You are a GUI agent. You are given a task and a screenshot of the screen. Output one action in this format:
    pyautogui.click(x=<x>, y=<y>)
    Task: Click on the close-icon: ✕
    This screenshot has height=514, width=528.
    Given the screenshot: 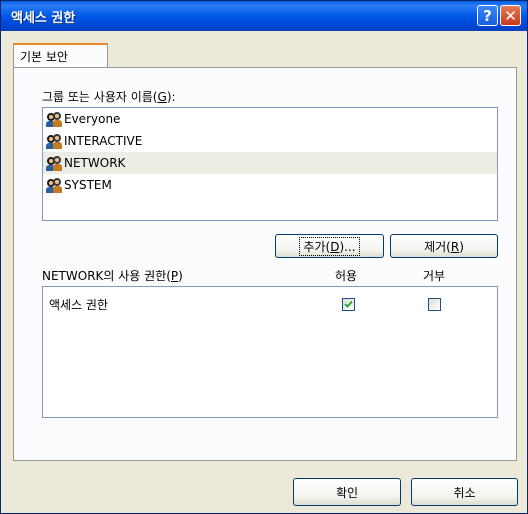 What is the action you would take?
    pyautogui.click(x=510, y=15)
    